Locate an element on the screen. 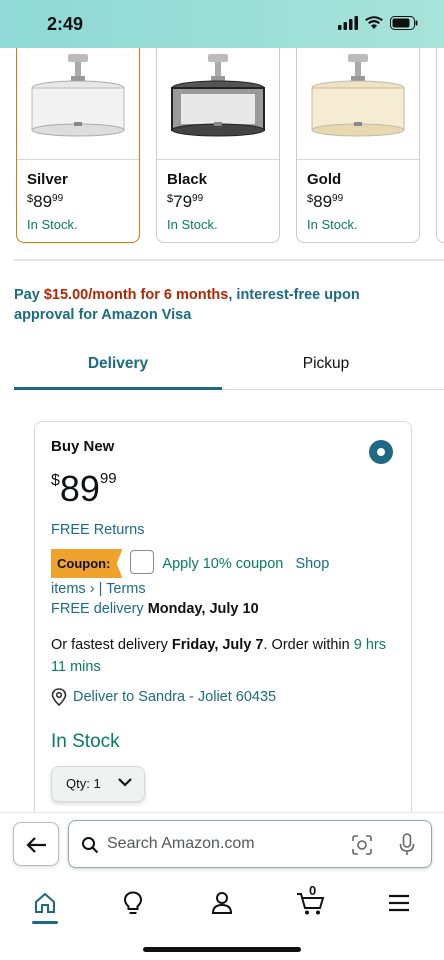 Image resolution: width=444 pixels, height=960 pixels. variant-price: $7999 is located at coordinates (185, 201).